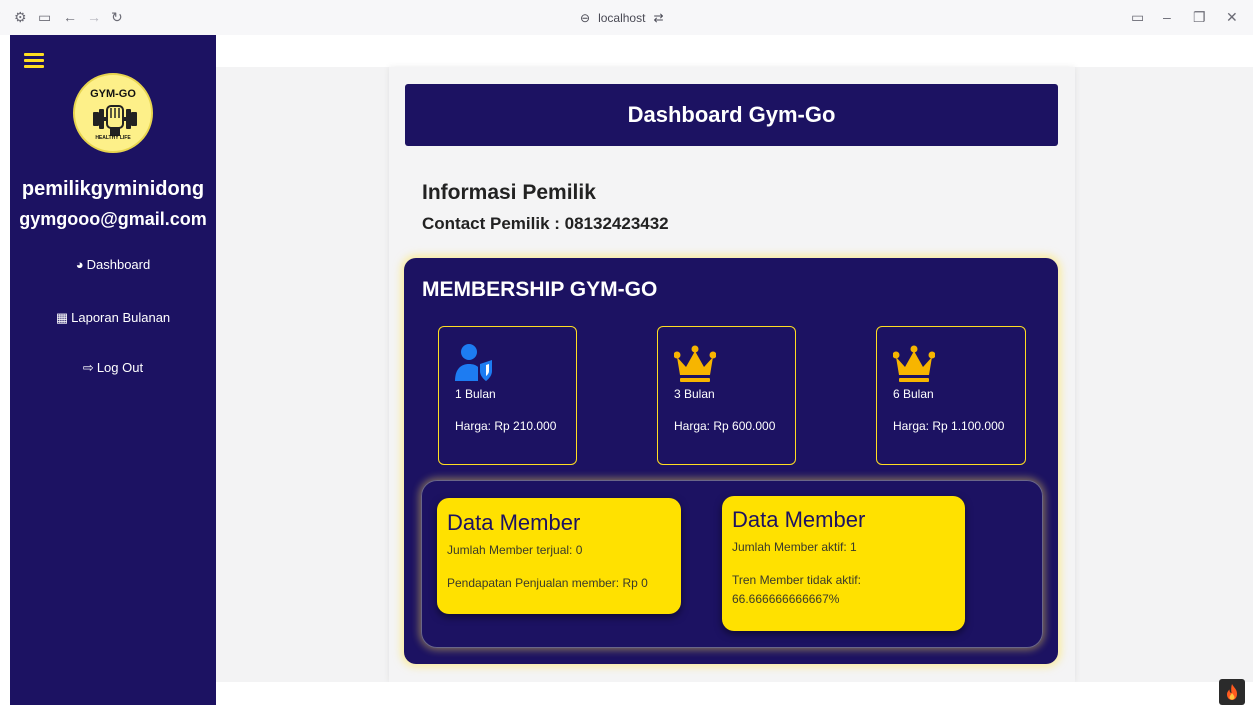 The width and height of the screenshot is (1253, 705). What do you see at coordinates (121, 317) in the screenshot?
I see `nav-laporan-label: Laporan Bulanan` at bounding box center [121, 317].